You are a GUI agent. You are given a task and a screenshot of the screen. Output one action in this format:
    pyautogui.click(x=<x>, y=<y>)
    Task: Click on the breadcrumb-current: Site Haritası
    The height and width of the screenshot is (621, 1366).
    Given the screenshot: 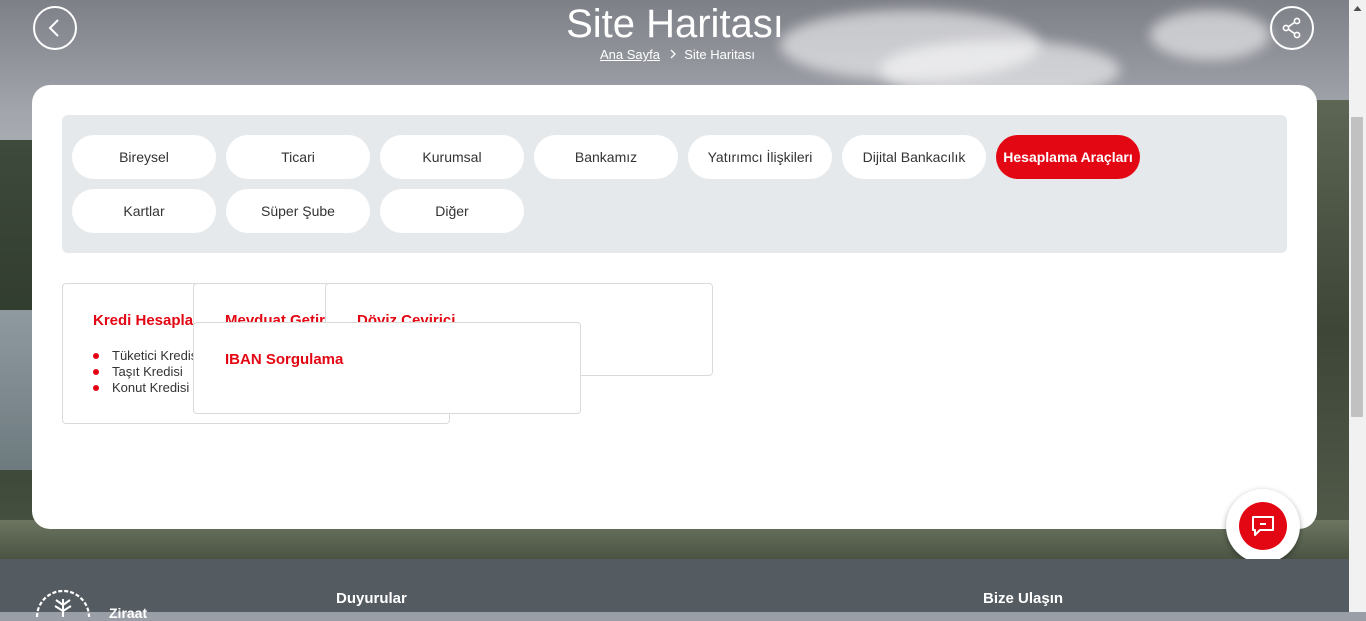 What is the action you would take?
    pyautogui.click(x=720, y=54)
    